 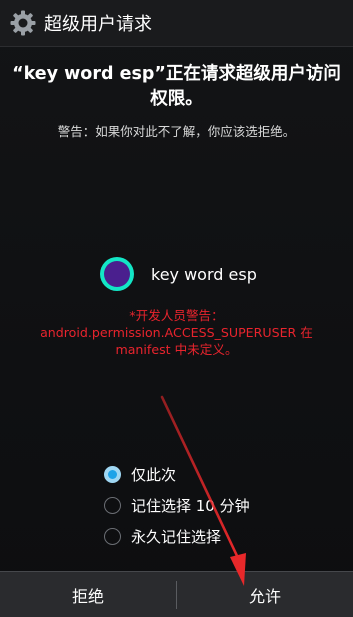 I want to click on option-once: 仅此次, so click(x=177, y=474).